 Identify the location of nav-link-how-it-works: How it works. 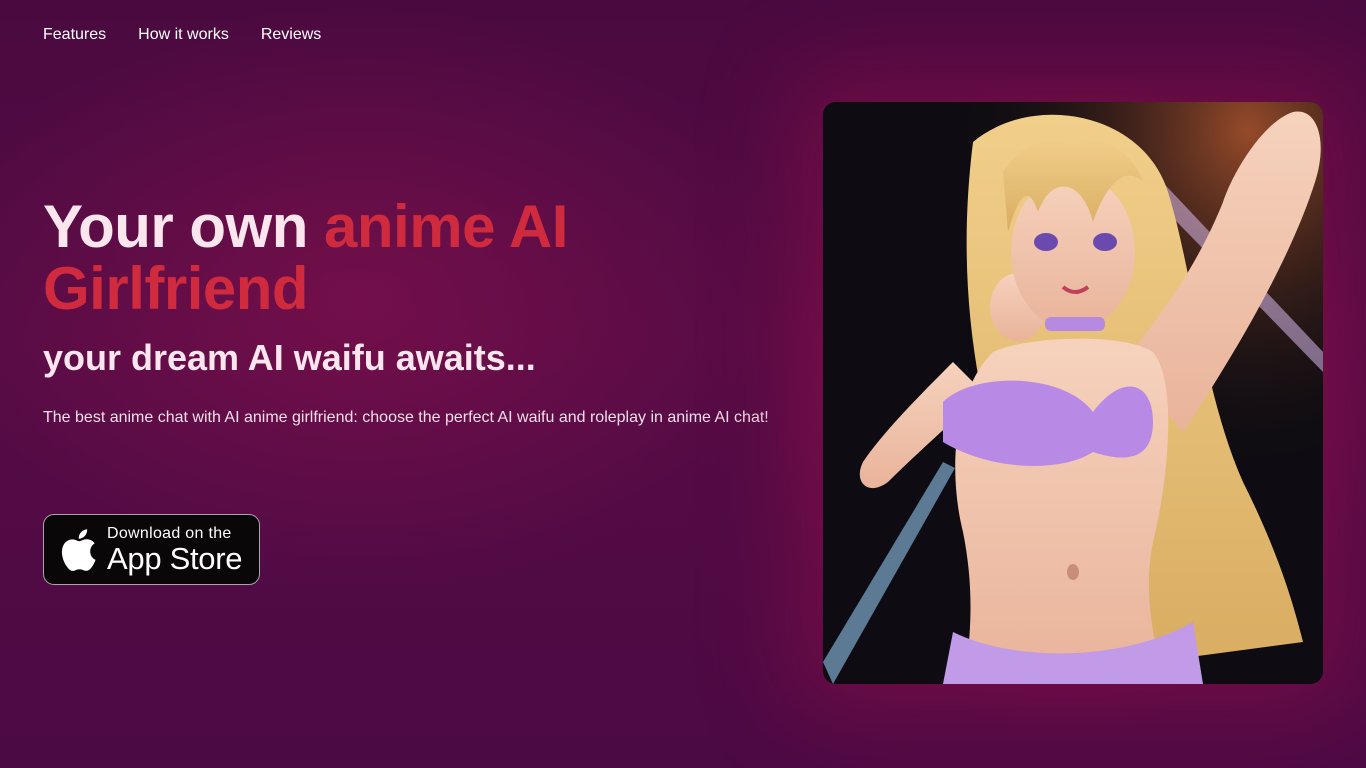
(183, 35).